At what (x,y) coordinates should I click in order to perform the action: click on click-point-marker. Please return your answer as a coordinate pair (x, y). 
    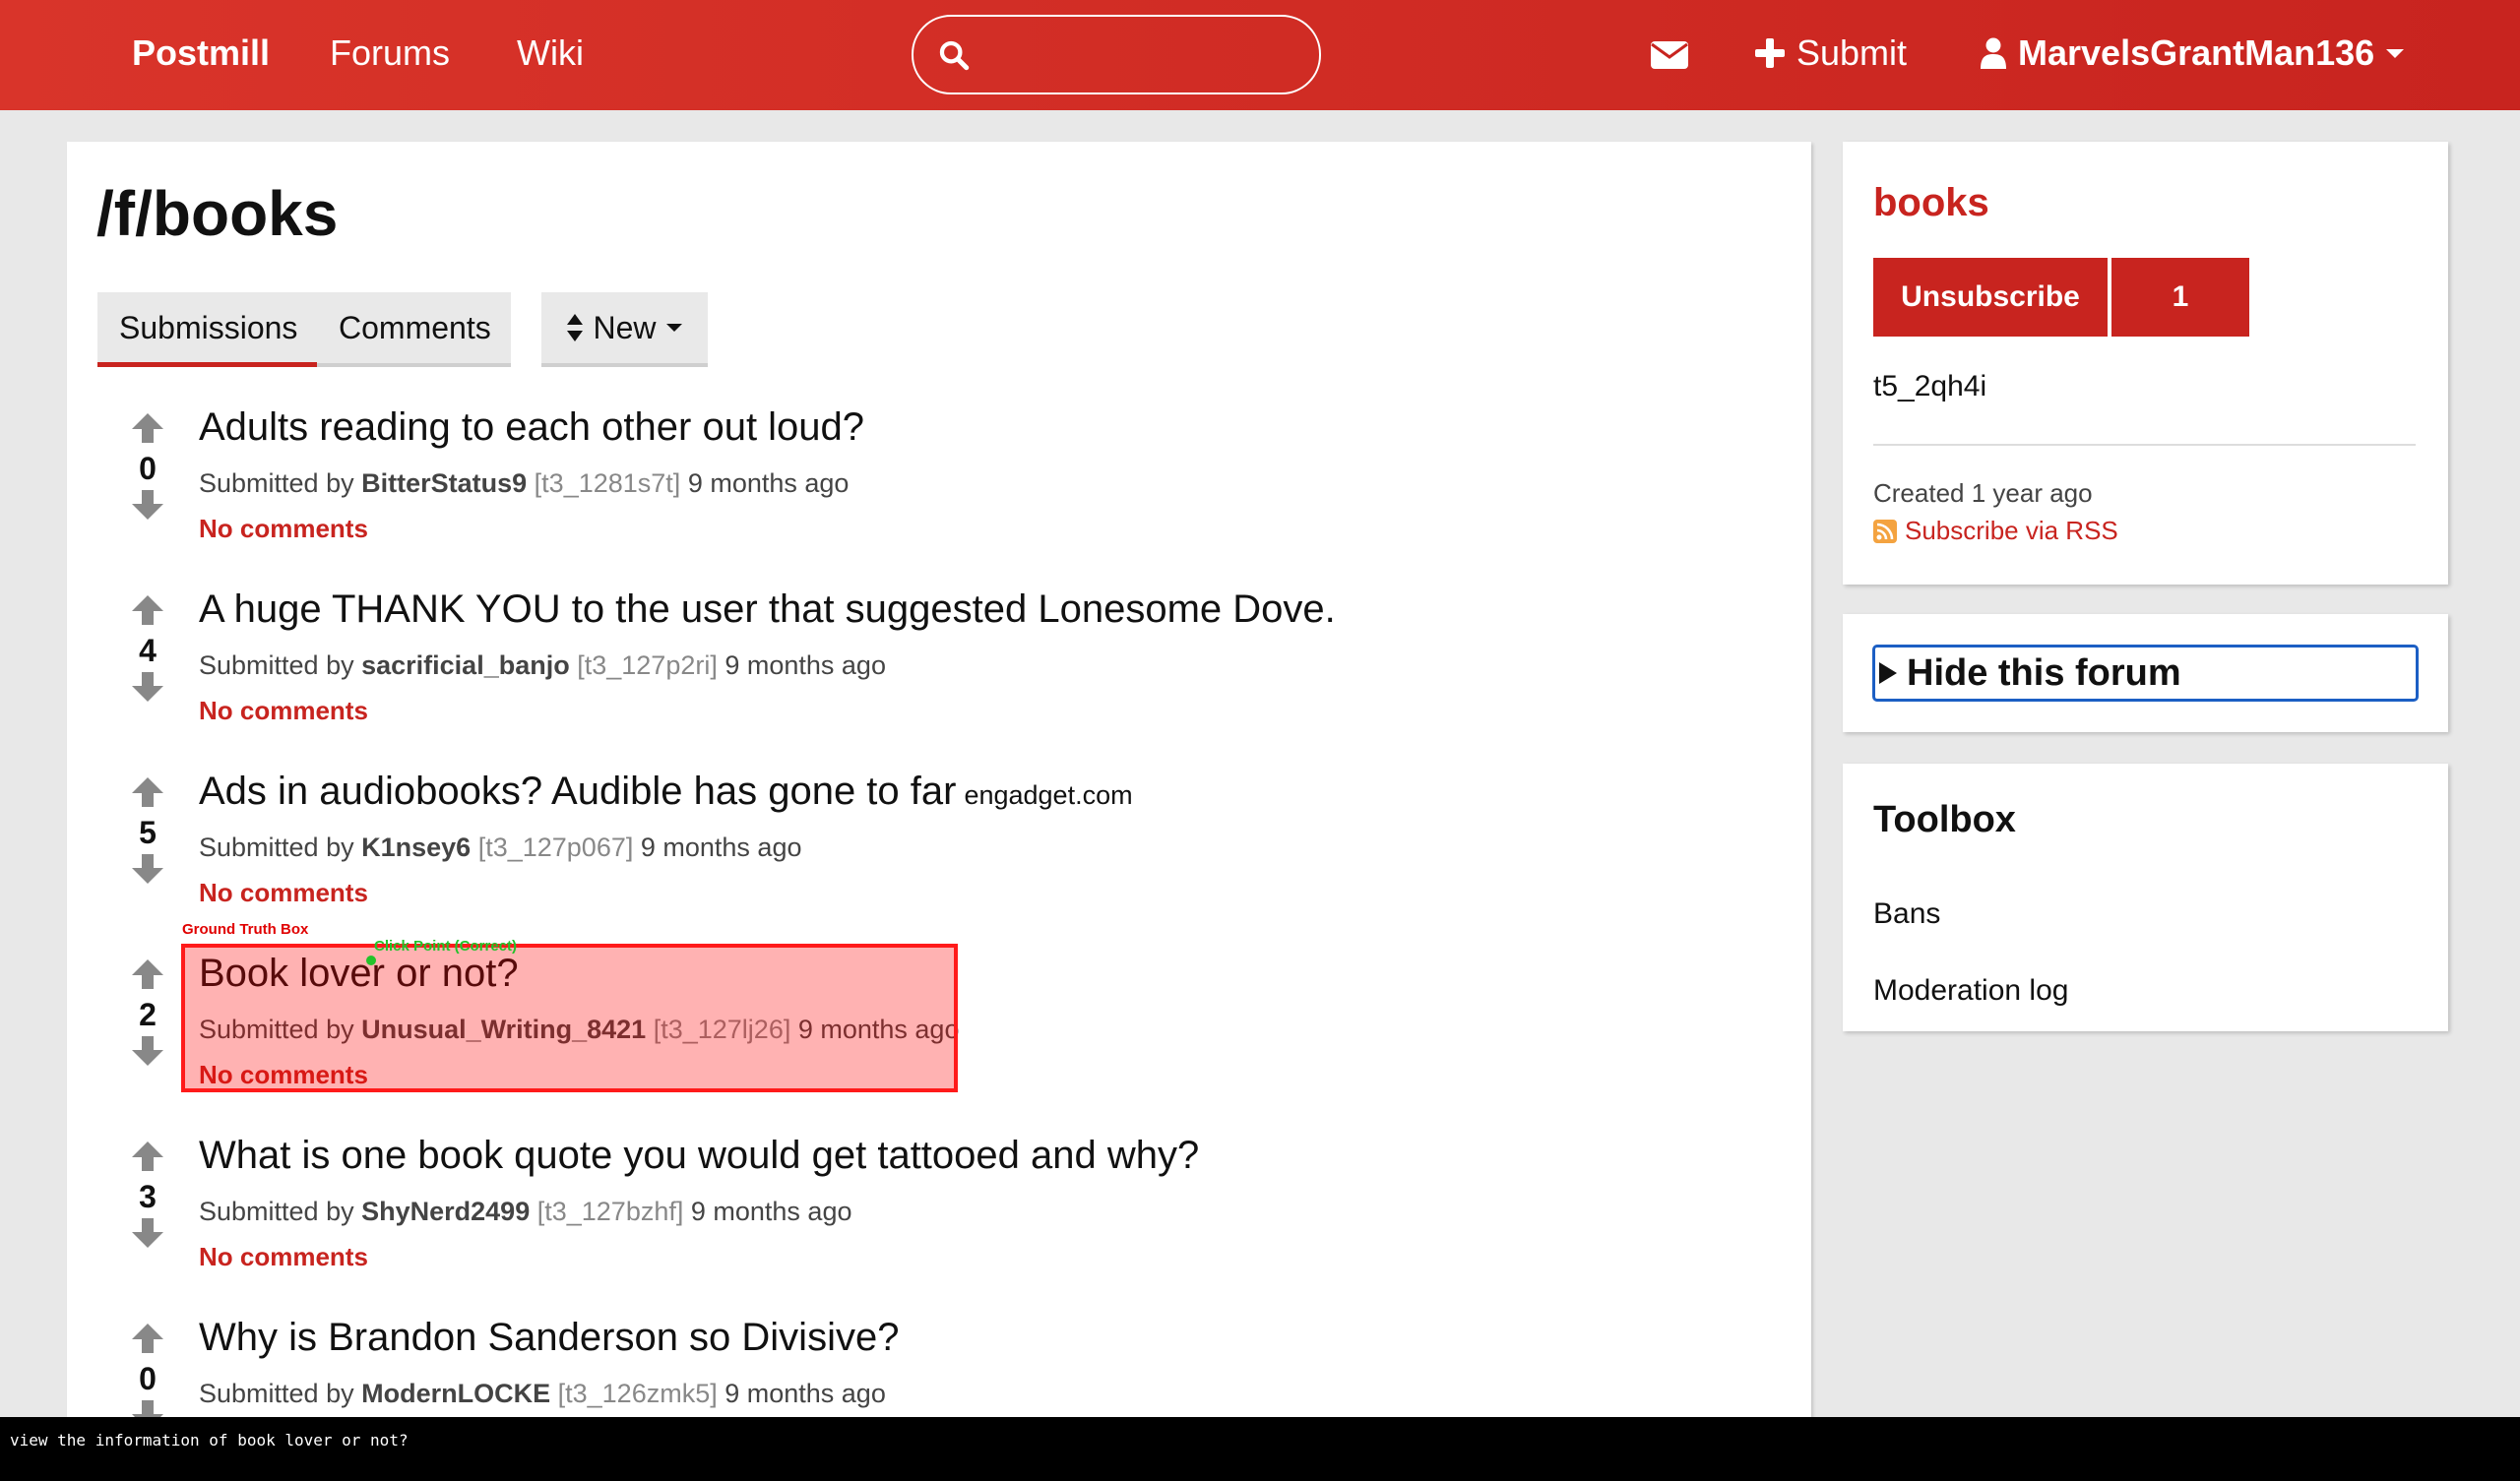
    Looking at the image, I should click on (371, 960).